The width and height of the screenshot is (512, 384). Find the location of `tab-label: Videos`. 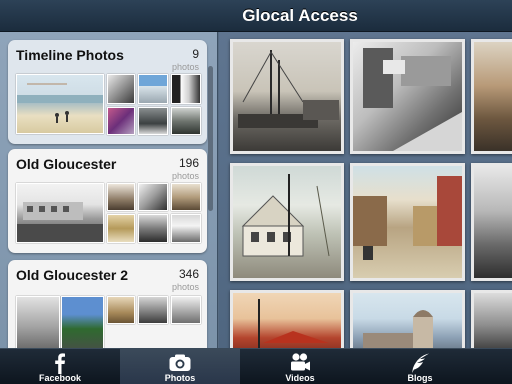

tab-label: Videos is located at coordinates (300, 378).